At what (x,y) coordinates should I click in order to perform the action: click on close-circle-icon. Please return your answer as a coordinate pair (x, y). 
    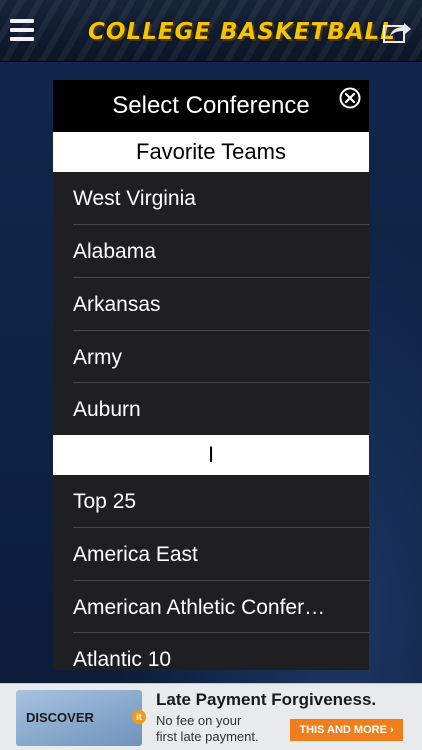
    Looking at the image, I should click on (350, 98).